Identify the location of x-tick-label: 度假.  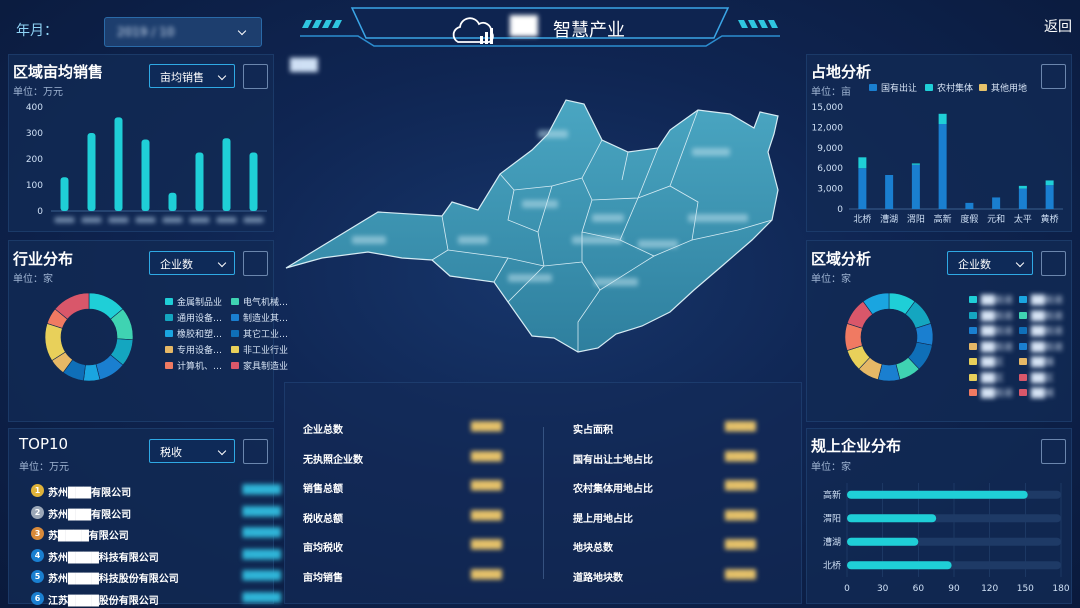
(969, 219).